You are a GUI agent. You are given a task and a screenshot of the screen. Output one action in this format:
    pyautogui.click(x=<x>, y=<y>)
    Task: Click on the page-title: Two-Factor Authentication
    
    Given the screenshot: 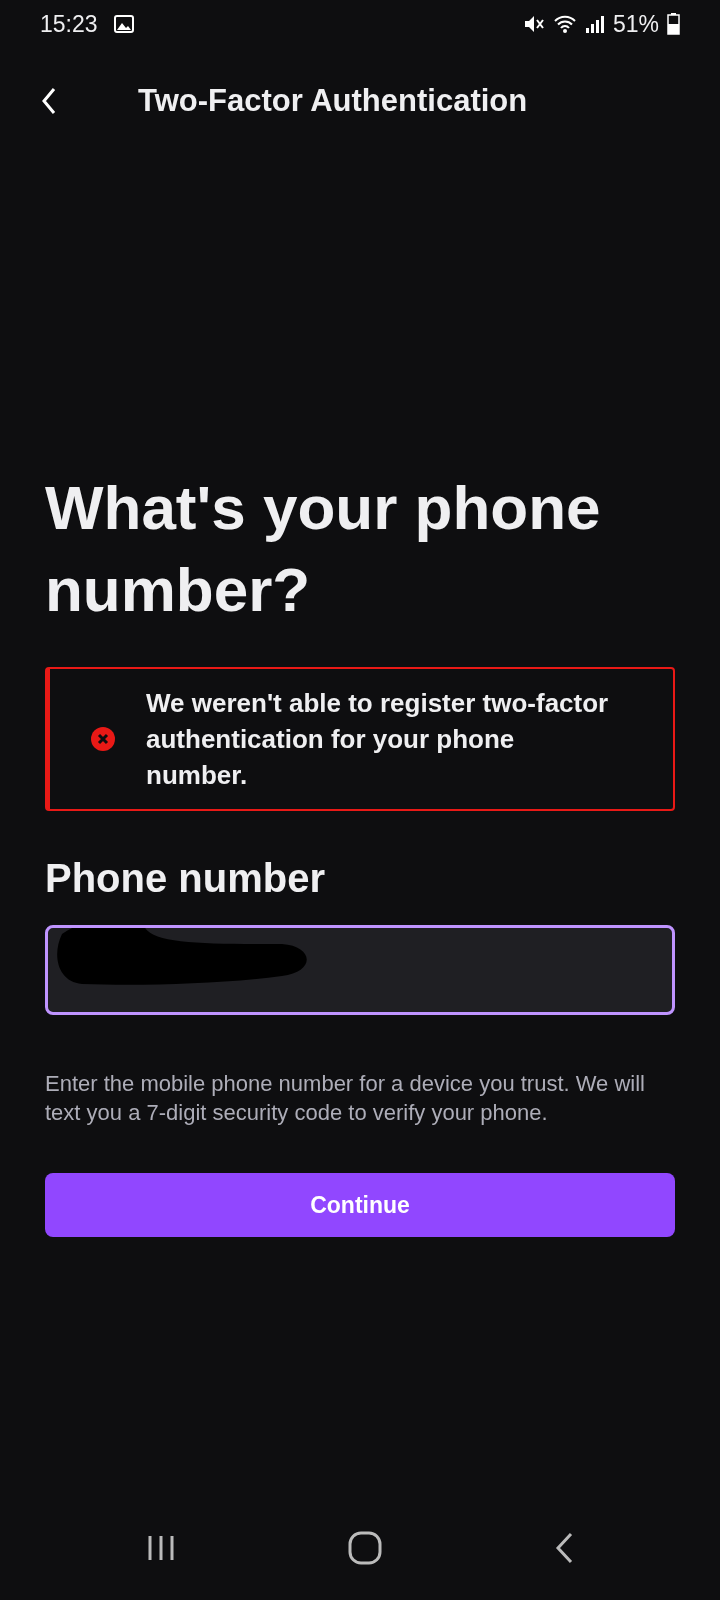 What is the action you would take?
    pyautogui.click(x=333, y=100)
    